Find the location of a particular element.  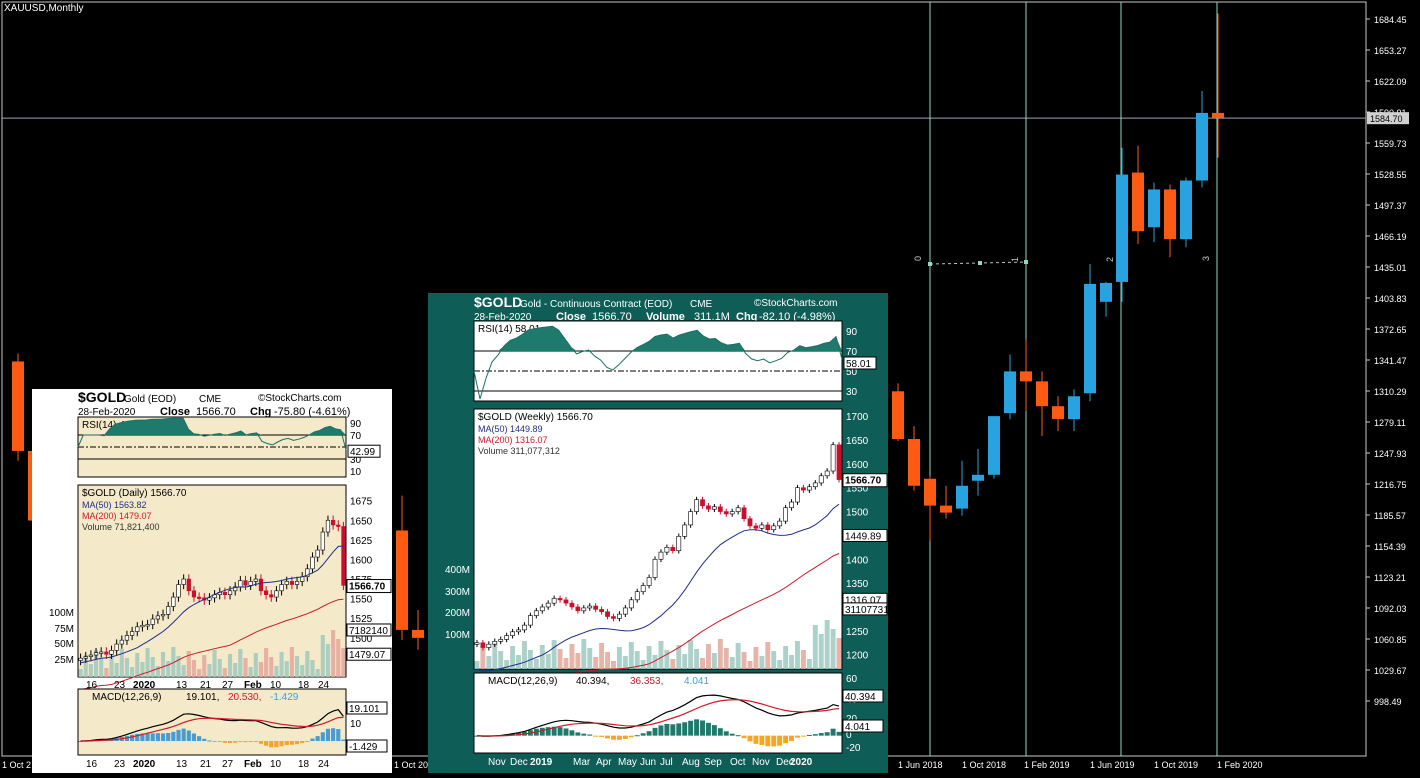

rsi-tick: 10 is located at coordinates (356, 472).